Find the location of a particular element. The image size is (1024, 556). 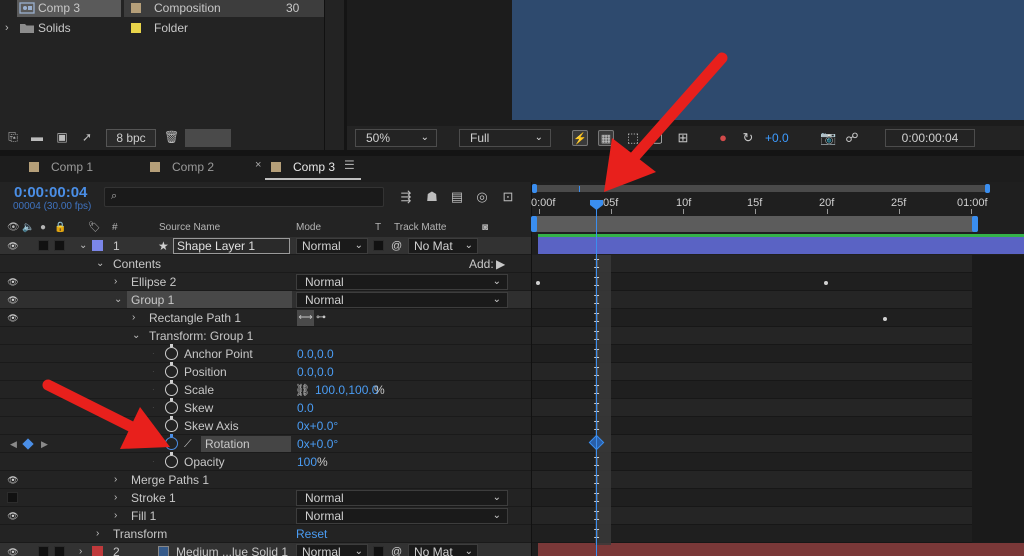

add-keyframe-icon is located at coordinates (28, 444).